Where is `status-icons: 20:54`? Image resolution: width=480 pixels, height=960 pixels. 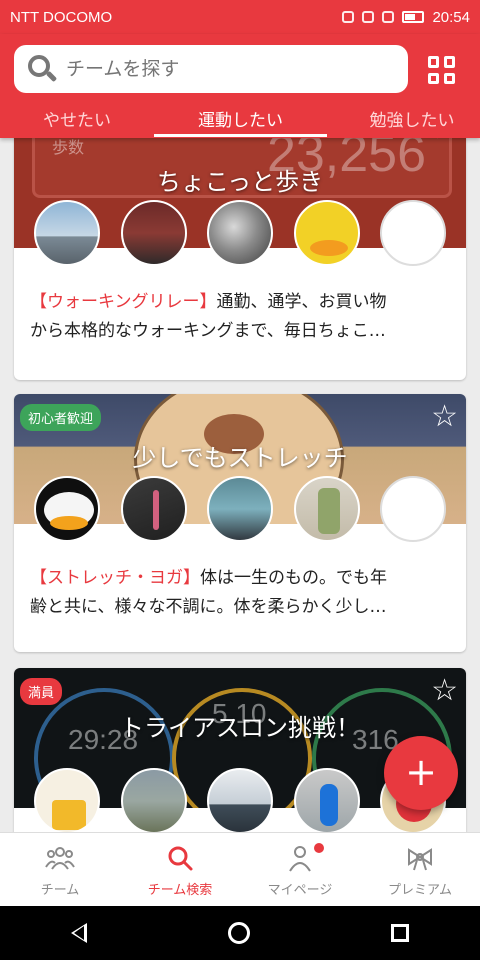 status-icons: 20:54 is located at coordinates (406, 17).